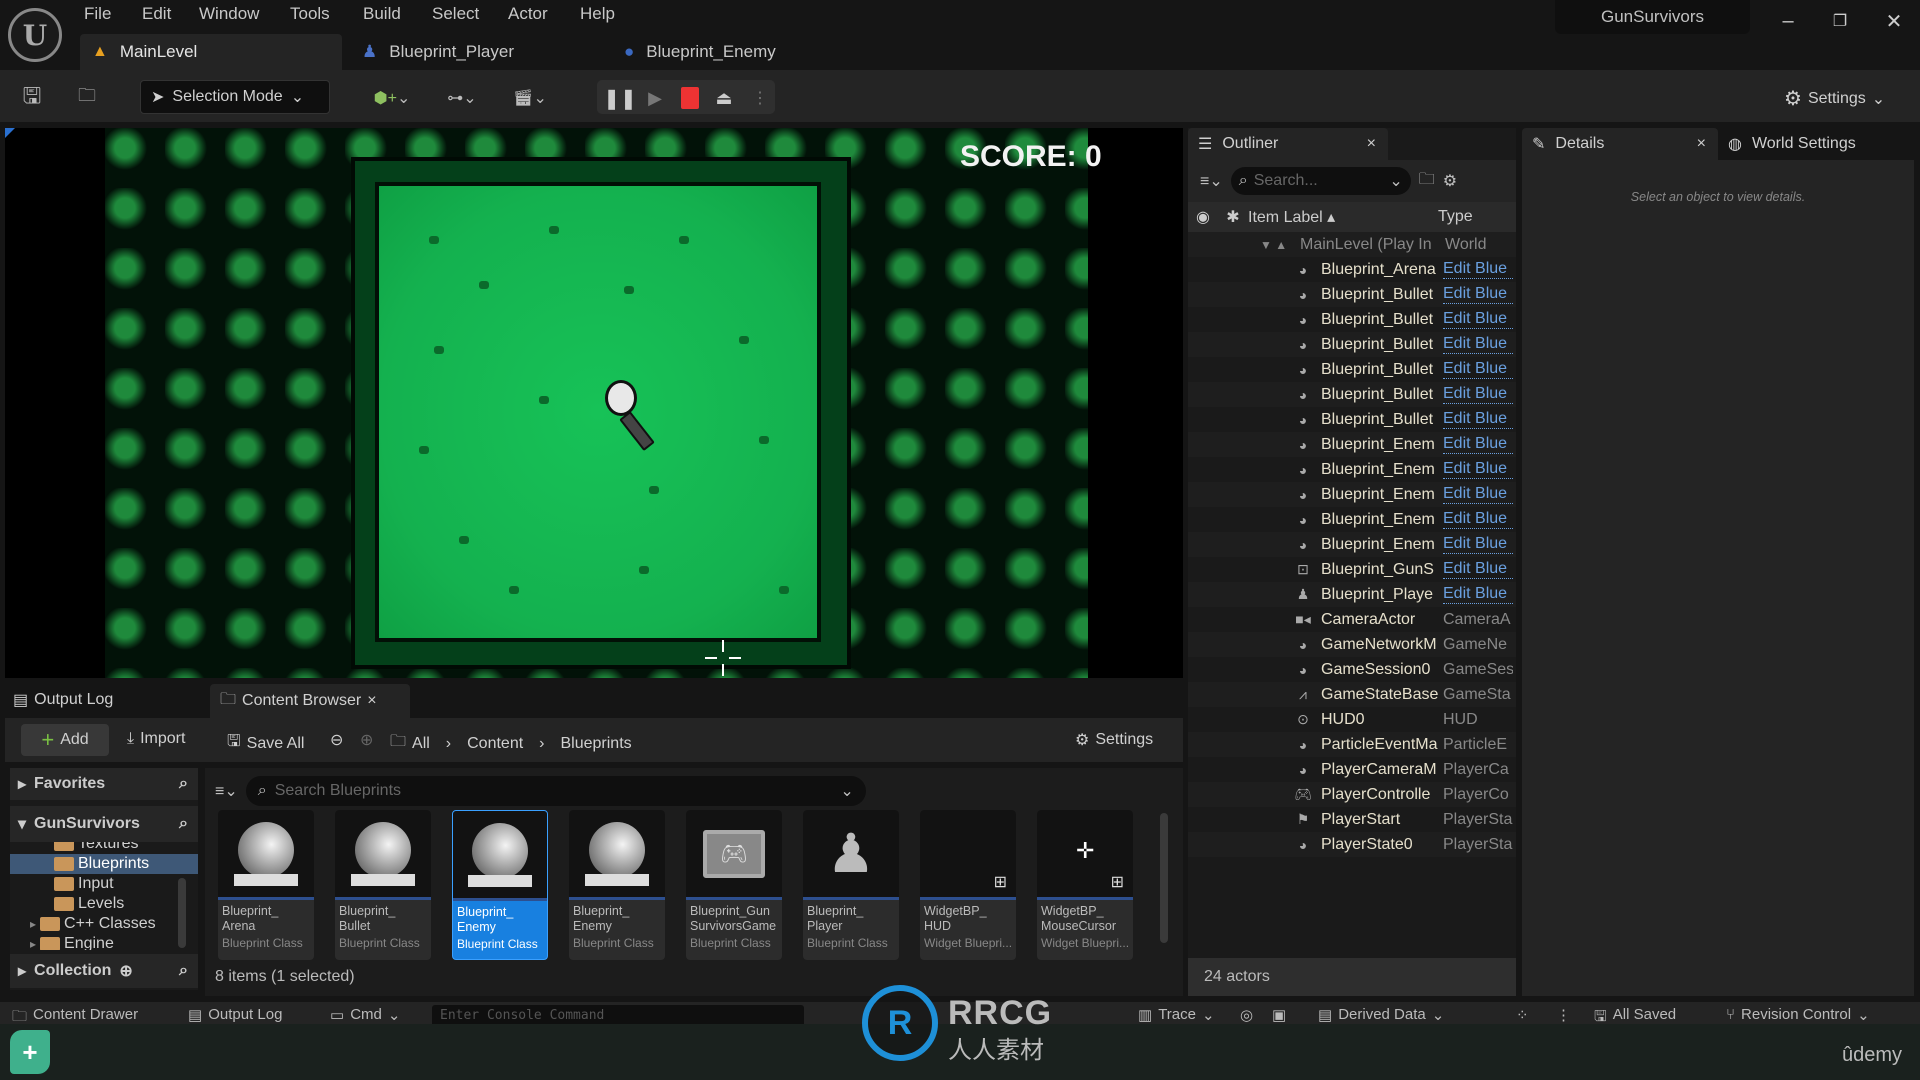 The width and height of the screenshot is (1920, 1080). What do you see at coordinates (1427, 181) in the screenshot?
I see `new-folder-icon: 🗀` at bounding box center [1427, 181].